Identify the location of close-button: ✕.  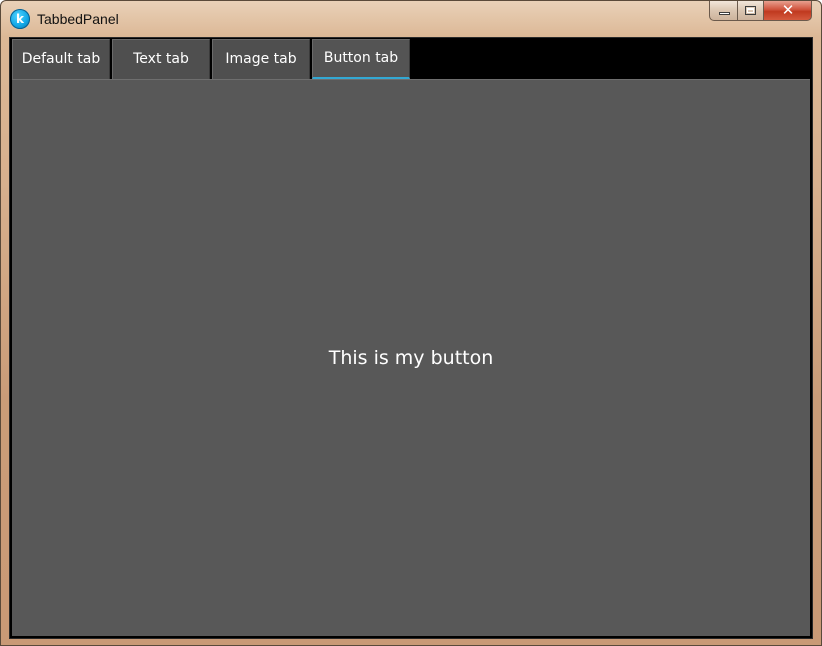
(788, 11).